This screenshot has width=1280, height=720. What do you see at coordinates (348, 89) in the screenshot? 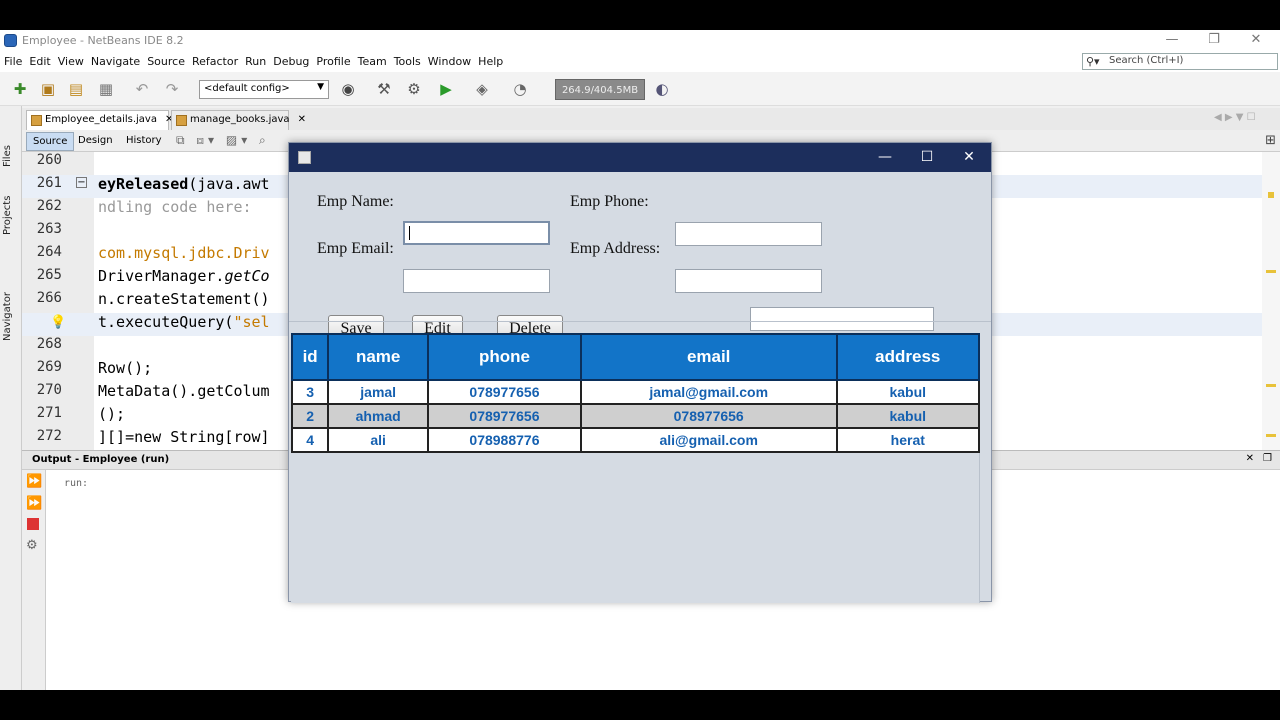
I see `globe-icon: ◉` at bounding box center [348, 89].